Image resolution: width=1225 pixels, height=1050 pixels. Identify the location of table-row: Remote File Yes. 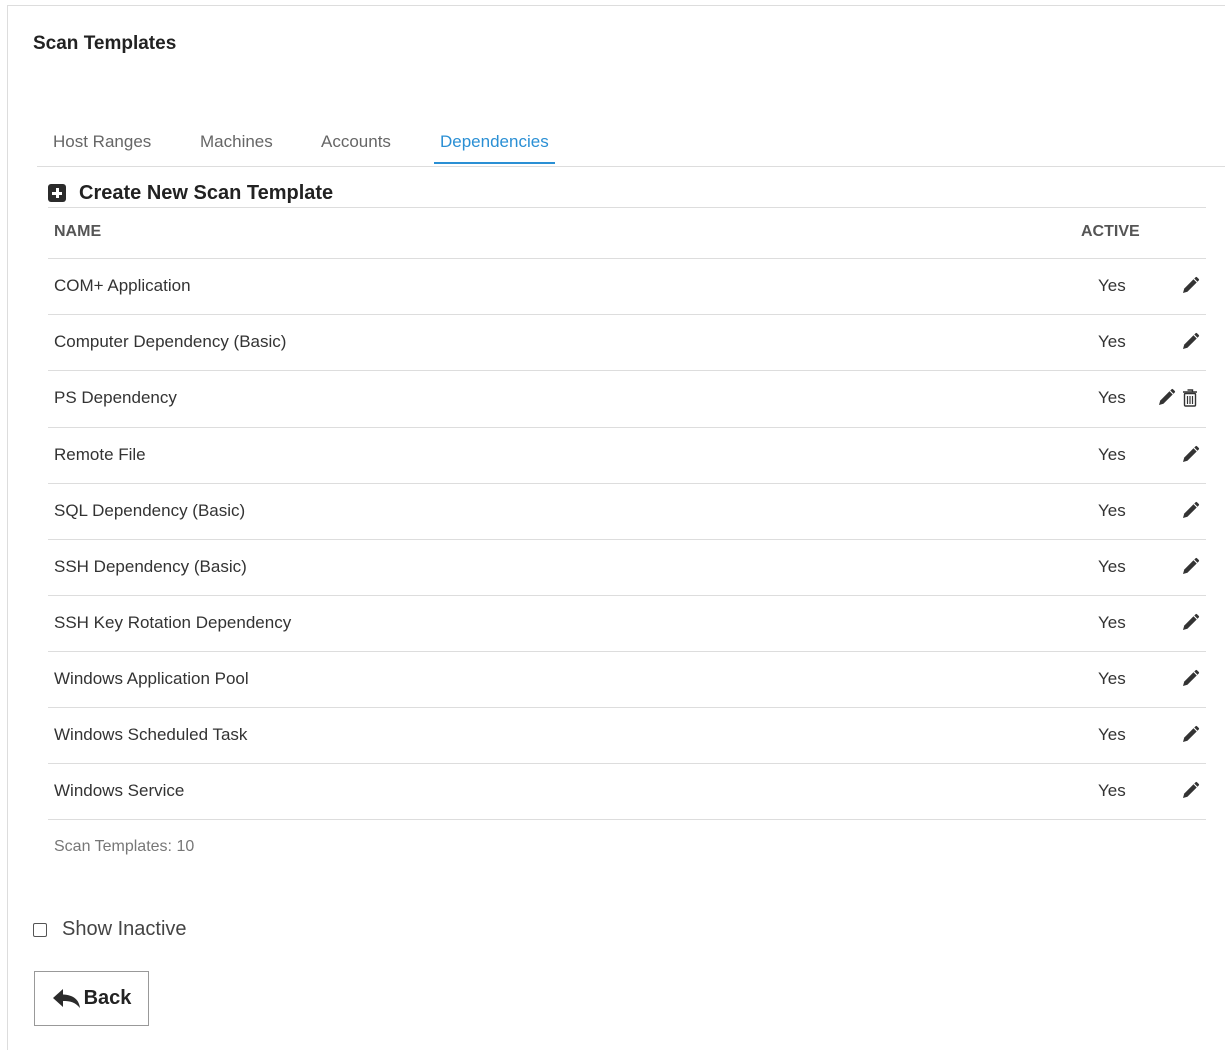
(627, 456).